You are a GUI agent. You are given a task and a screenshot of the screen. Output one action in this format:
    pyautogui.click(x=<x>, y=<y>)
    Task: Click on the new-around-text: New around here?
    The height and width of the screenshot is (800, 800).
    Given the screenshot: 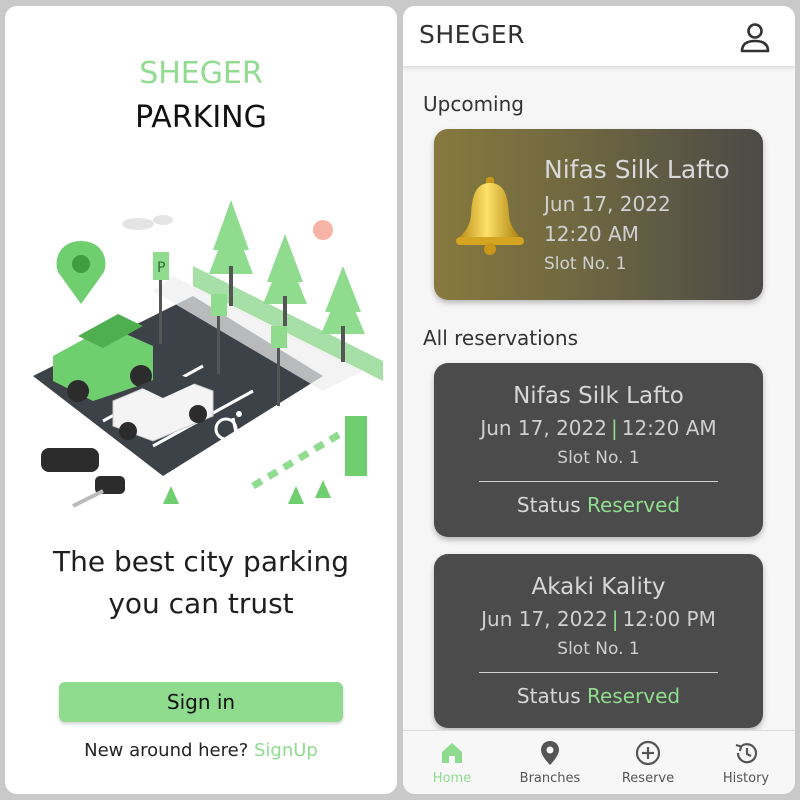 What is the action you would take?
    pyautogui.click(x=166, y=750)
    